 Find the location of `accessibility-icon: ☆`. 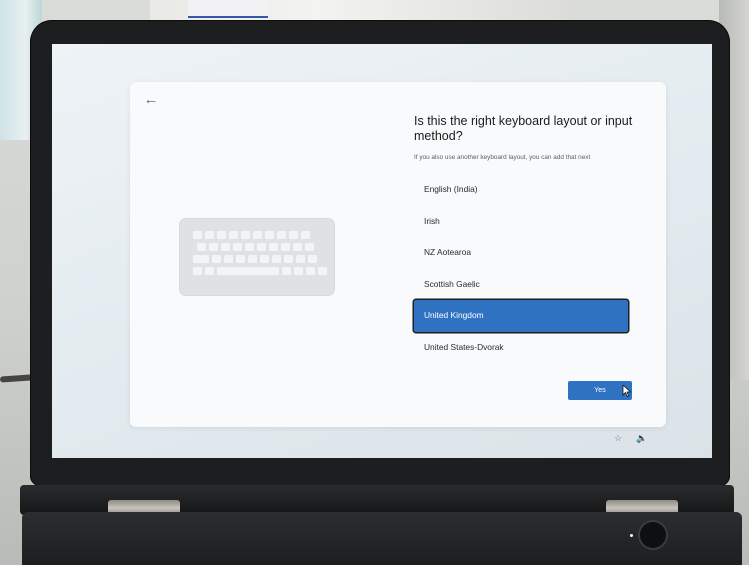

accessibility-icon: ☆ is located at coordinates (618, 438).